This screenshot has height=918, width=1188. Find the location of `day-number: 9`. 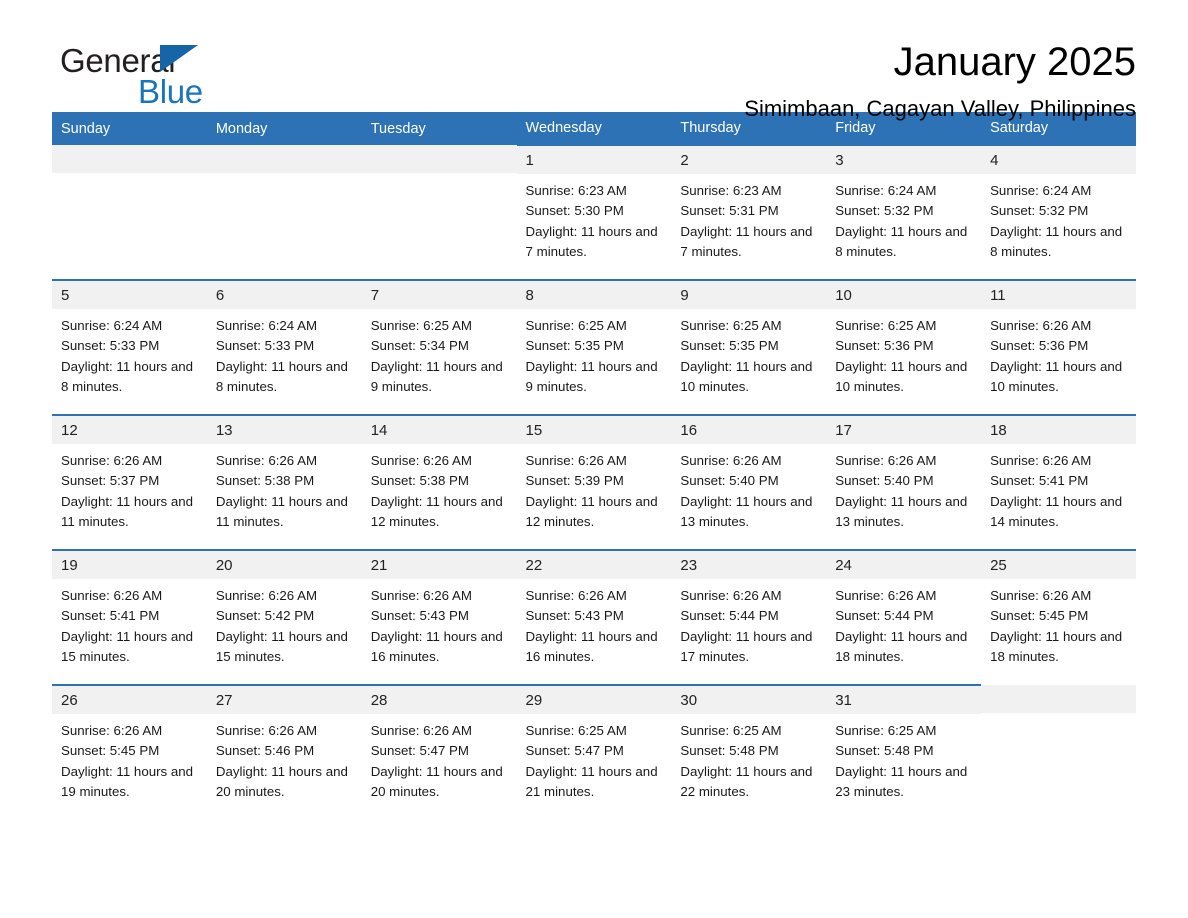

day-number: 9 is located at coordinates (749, 295).